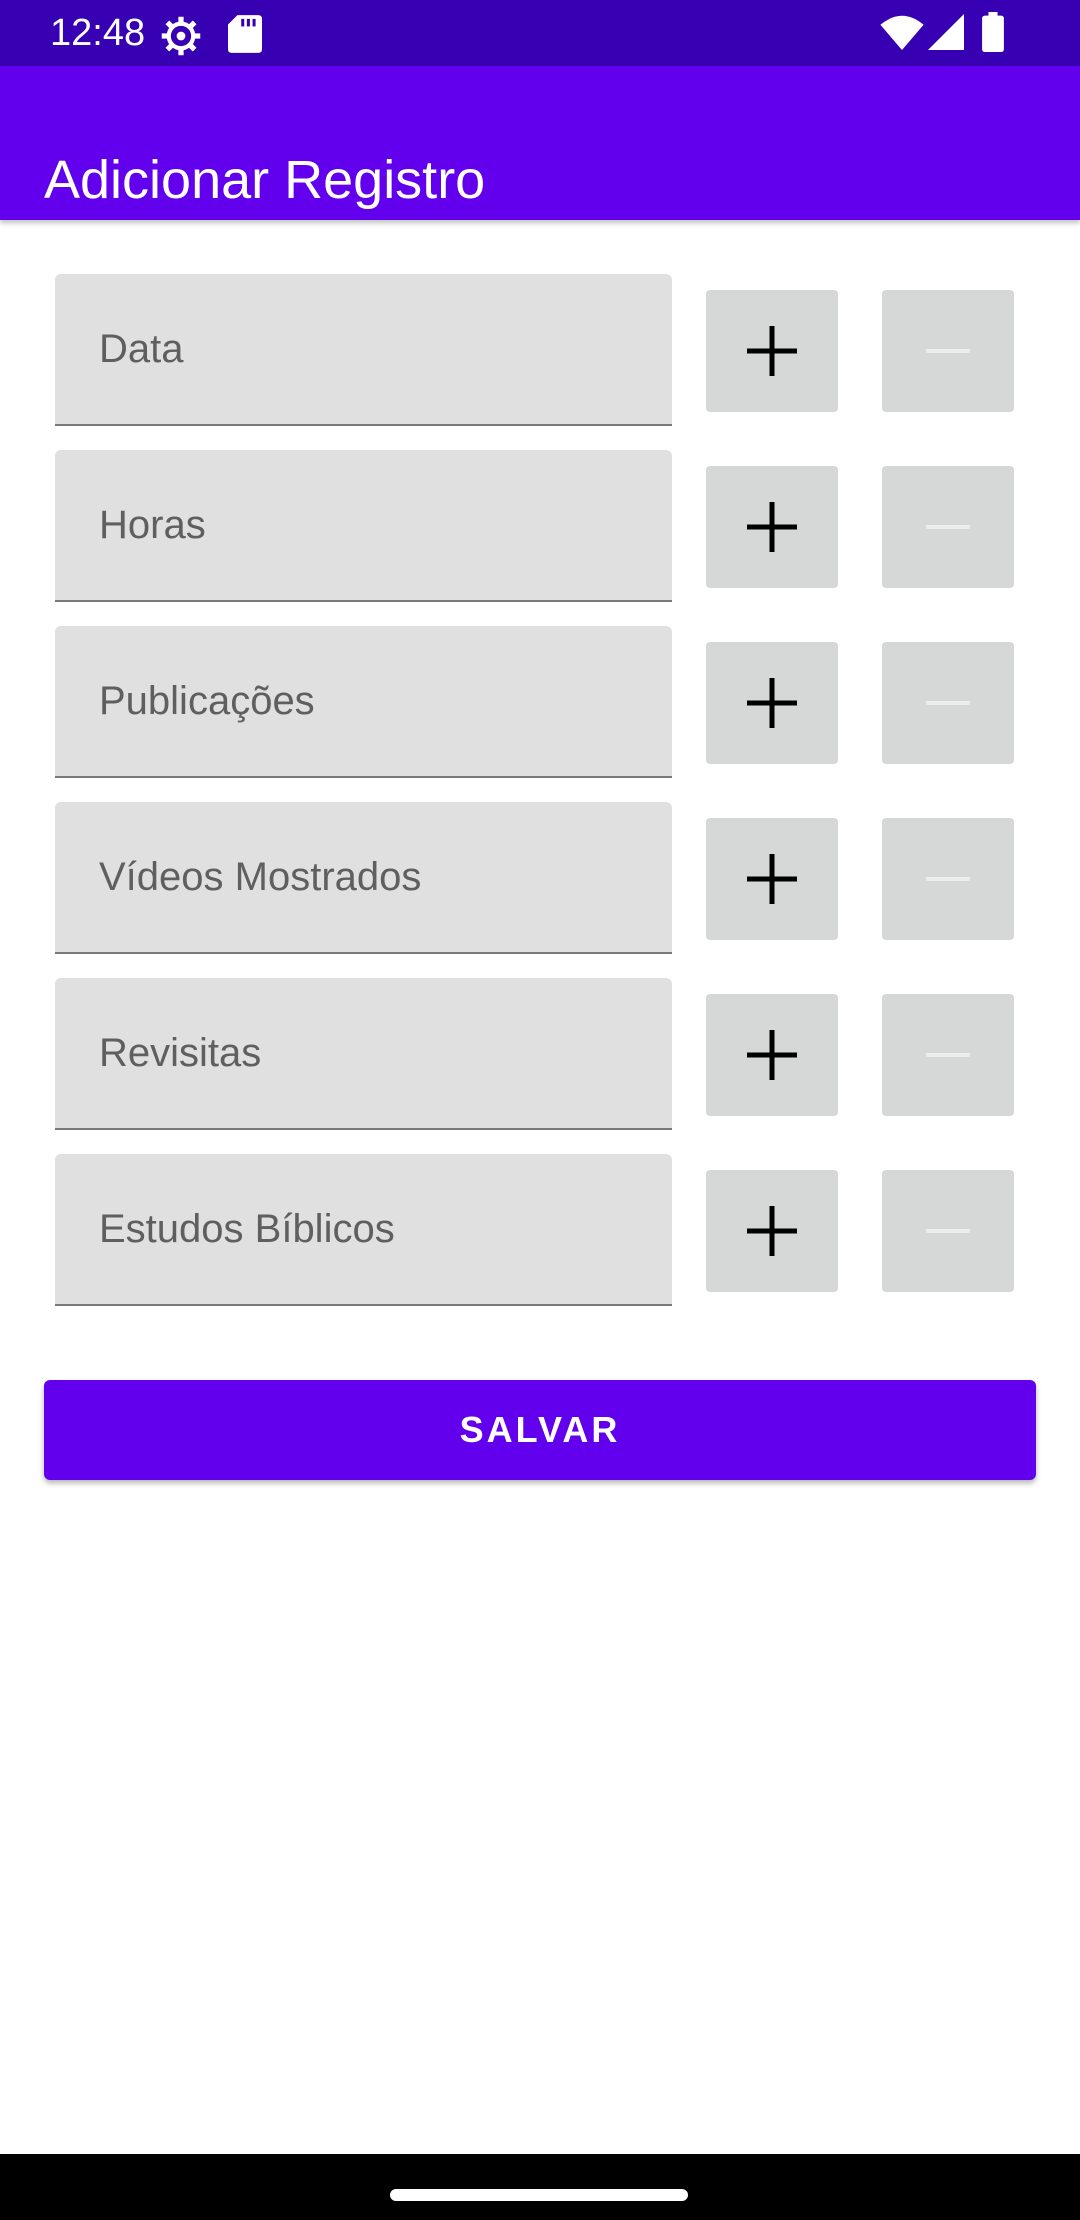 This screenshot has height=2220, width=1080. I want to click on horas-field-container, so click(363, 526).